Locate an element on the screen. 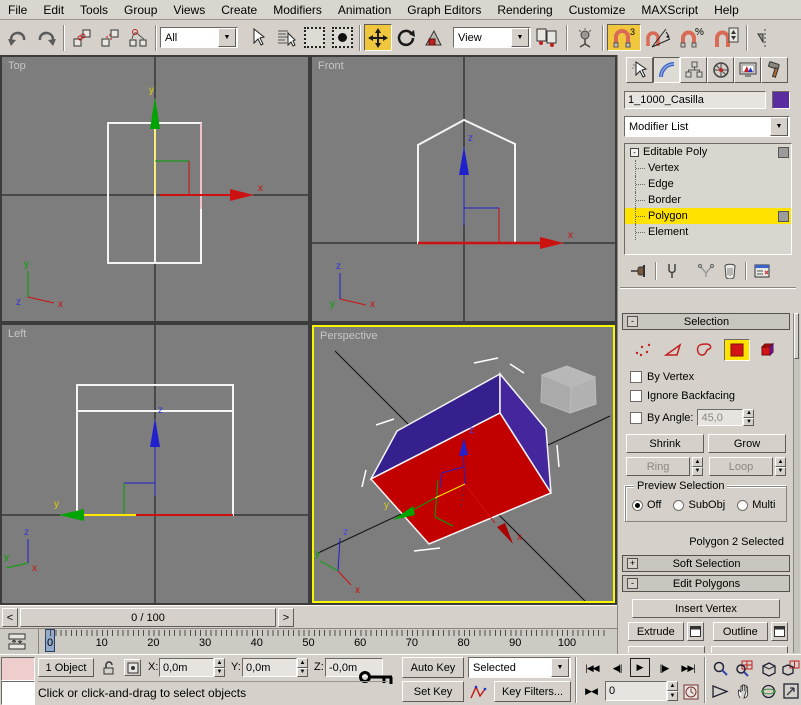  edge-subobject-button is located at coordinates (674, 350).